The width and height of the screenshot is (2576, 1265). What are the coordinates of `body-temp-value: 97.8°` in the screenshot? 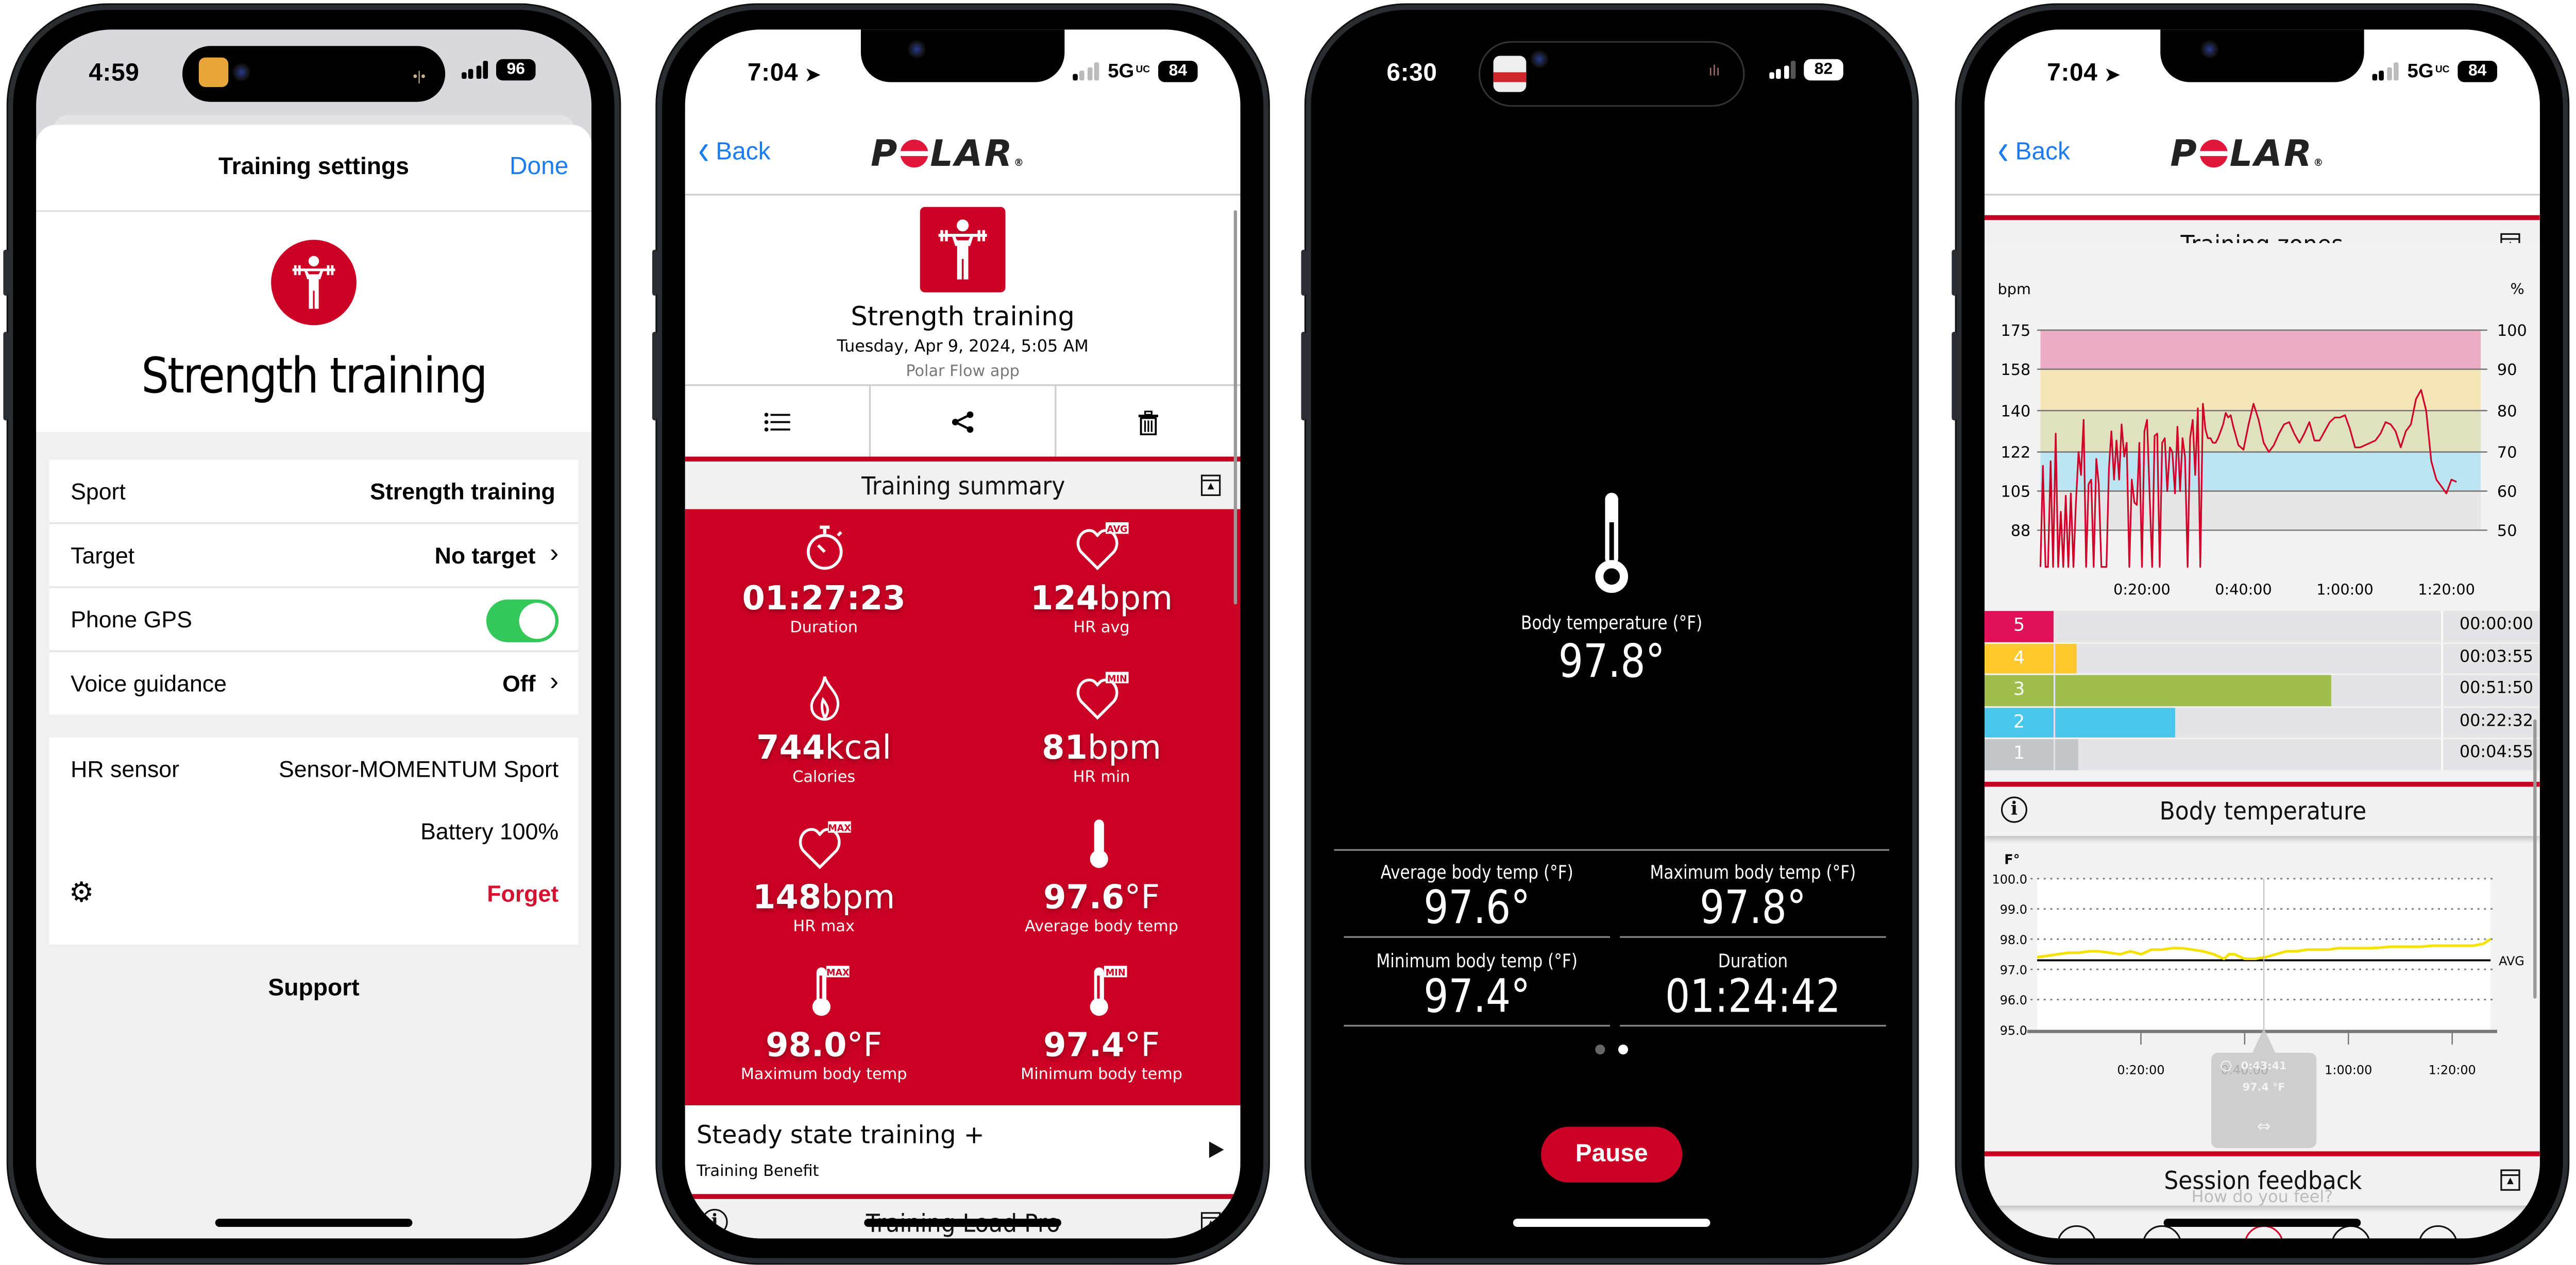 It's located at (1612, 661).